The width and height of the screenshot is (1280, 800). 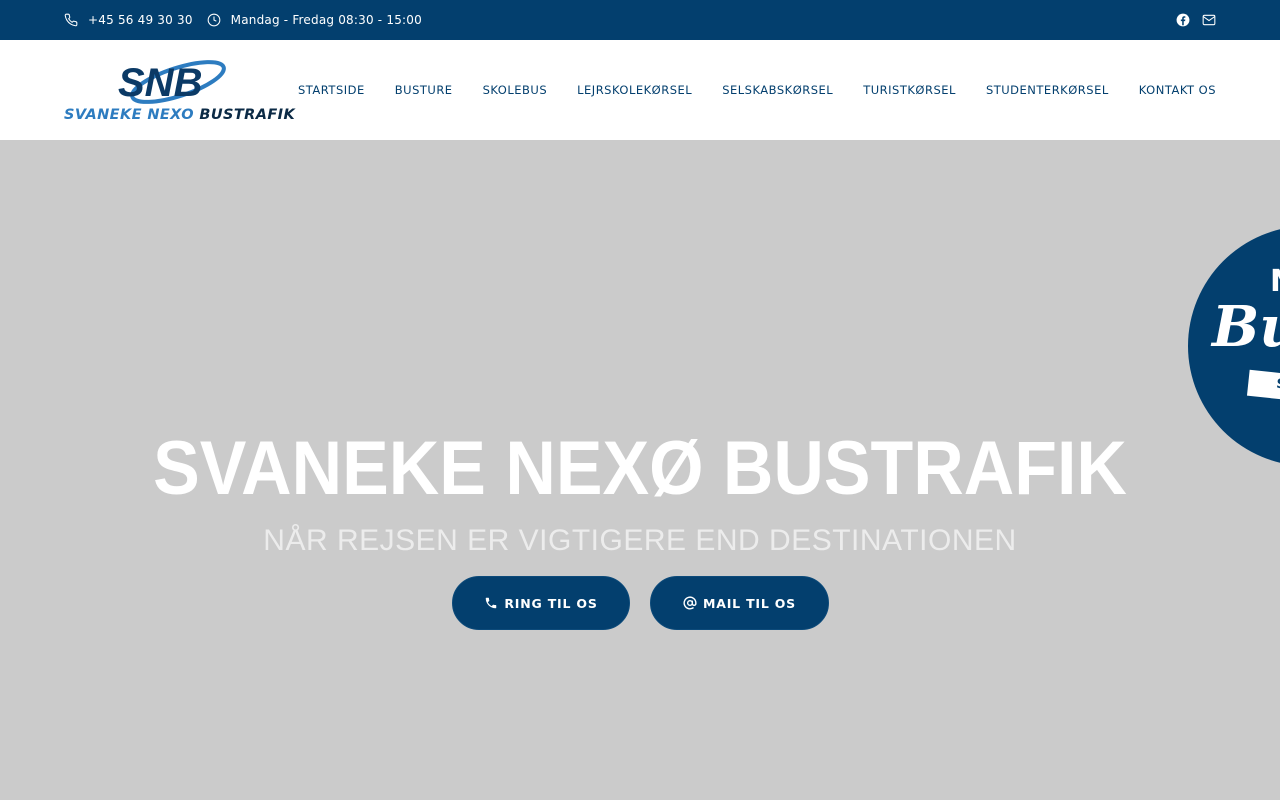 I want to click on nav-item-turistkorsel: TURISTKØRSEL, so click(x=909, y=90).